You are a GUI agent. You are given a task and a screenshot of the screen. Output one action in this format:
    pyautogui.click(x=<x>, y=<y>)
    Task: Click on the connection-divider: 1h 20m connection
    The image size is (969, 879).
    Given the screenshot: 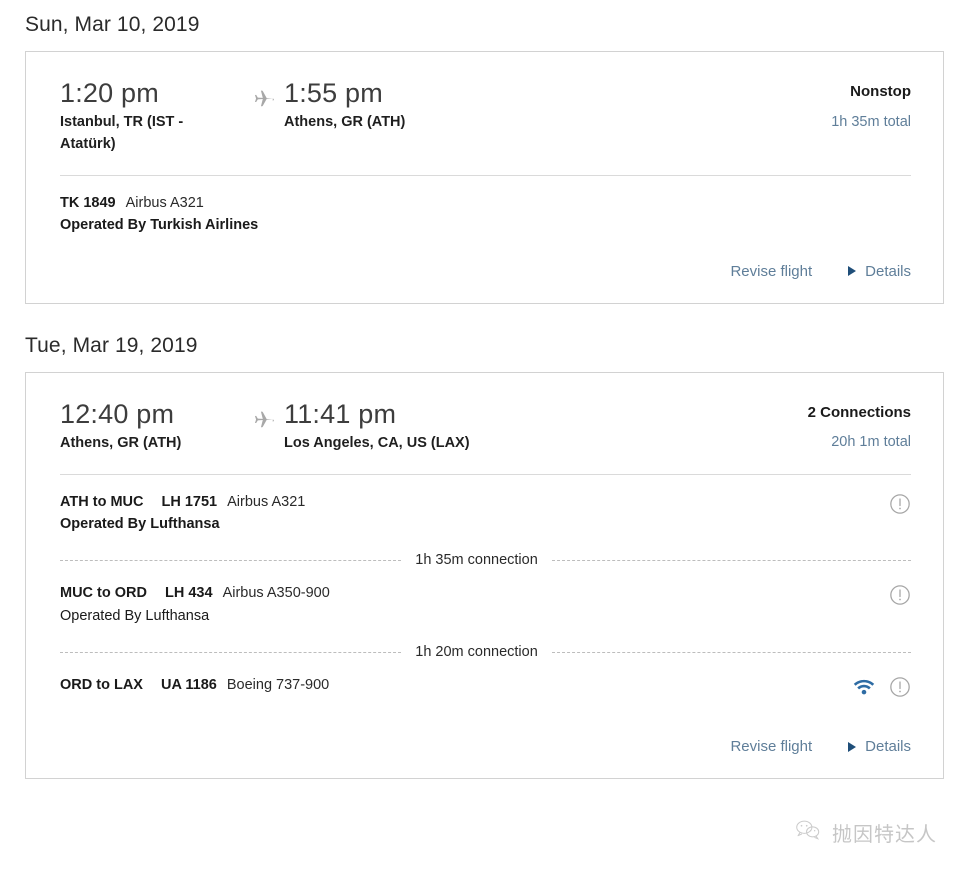 What is the action you would take?
    pyautogui.click(x=485, y=652)
    